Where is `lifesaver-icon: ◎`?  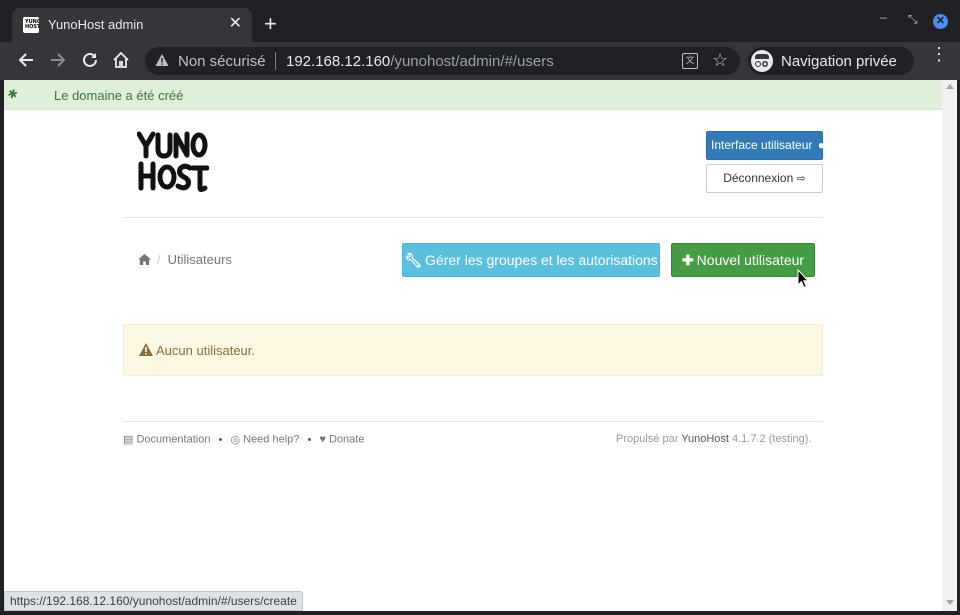 lifesaver-icon: ◎ is located at coordinates (235, 440).